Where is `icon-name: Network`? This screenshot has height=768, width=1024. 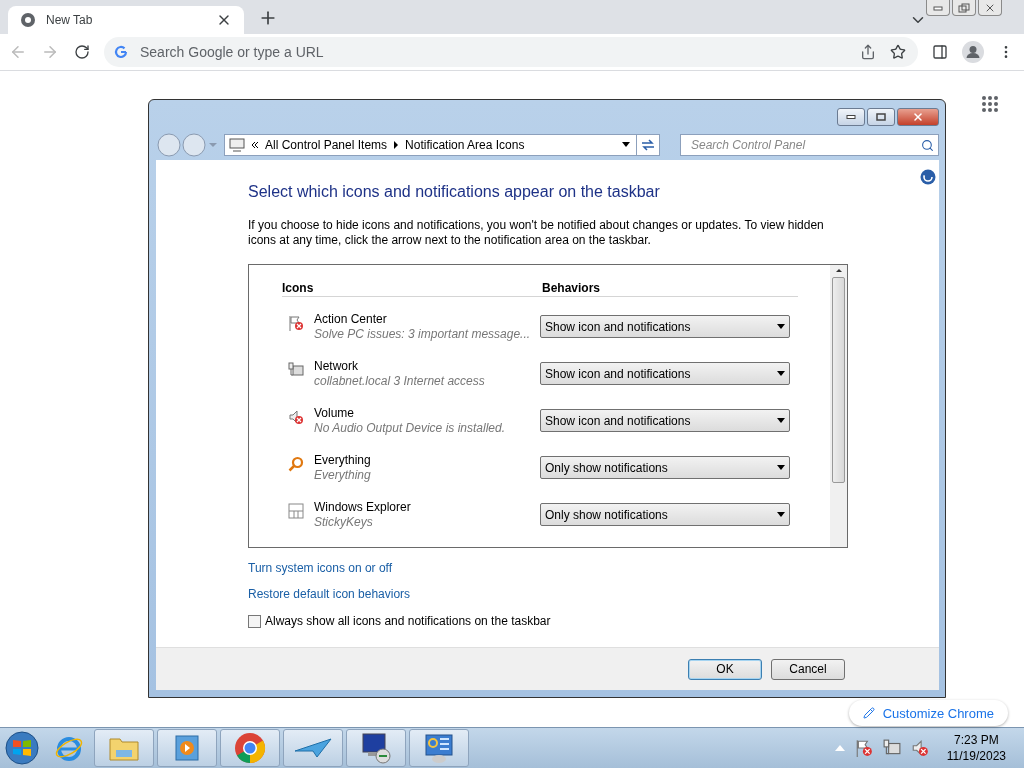 icon-name: Network is located at coordinates (336, 366).